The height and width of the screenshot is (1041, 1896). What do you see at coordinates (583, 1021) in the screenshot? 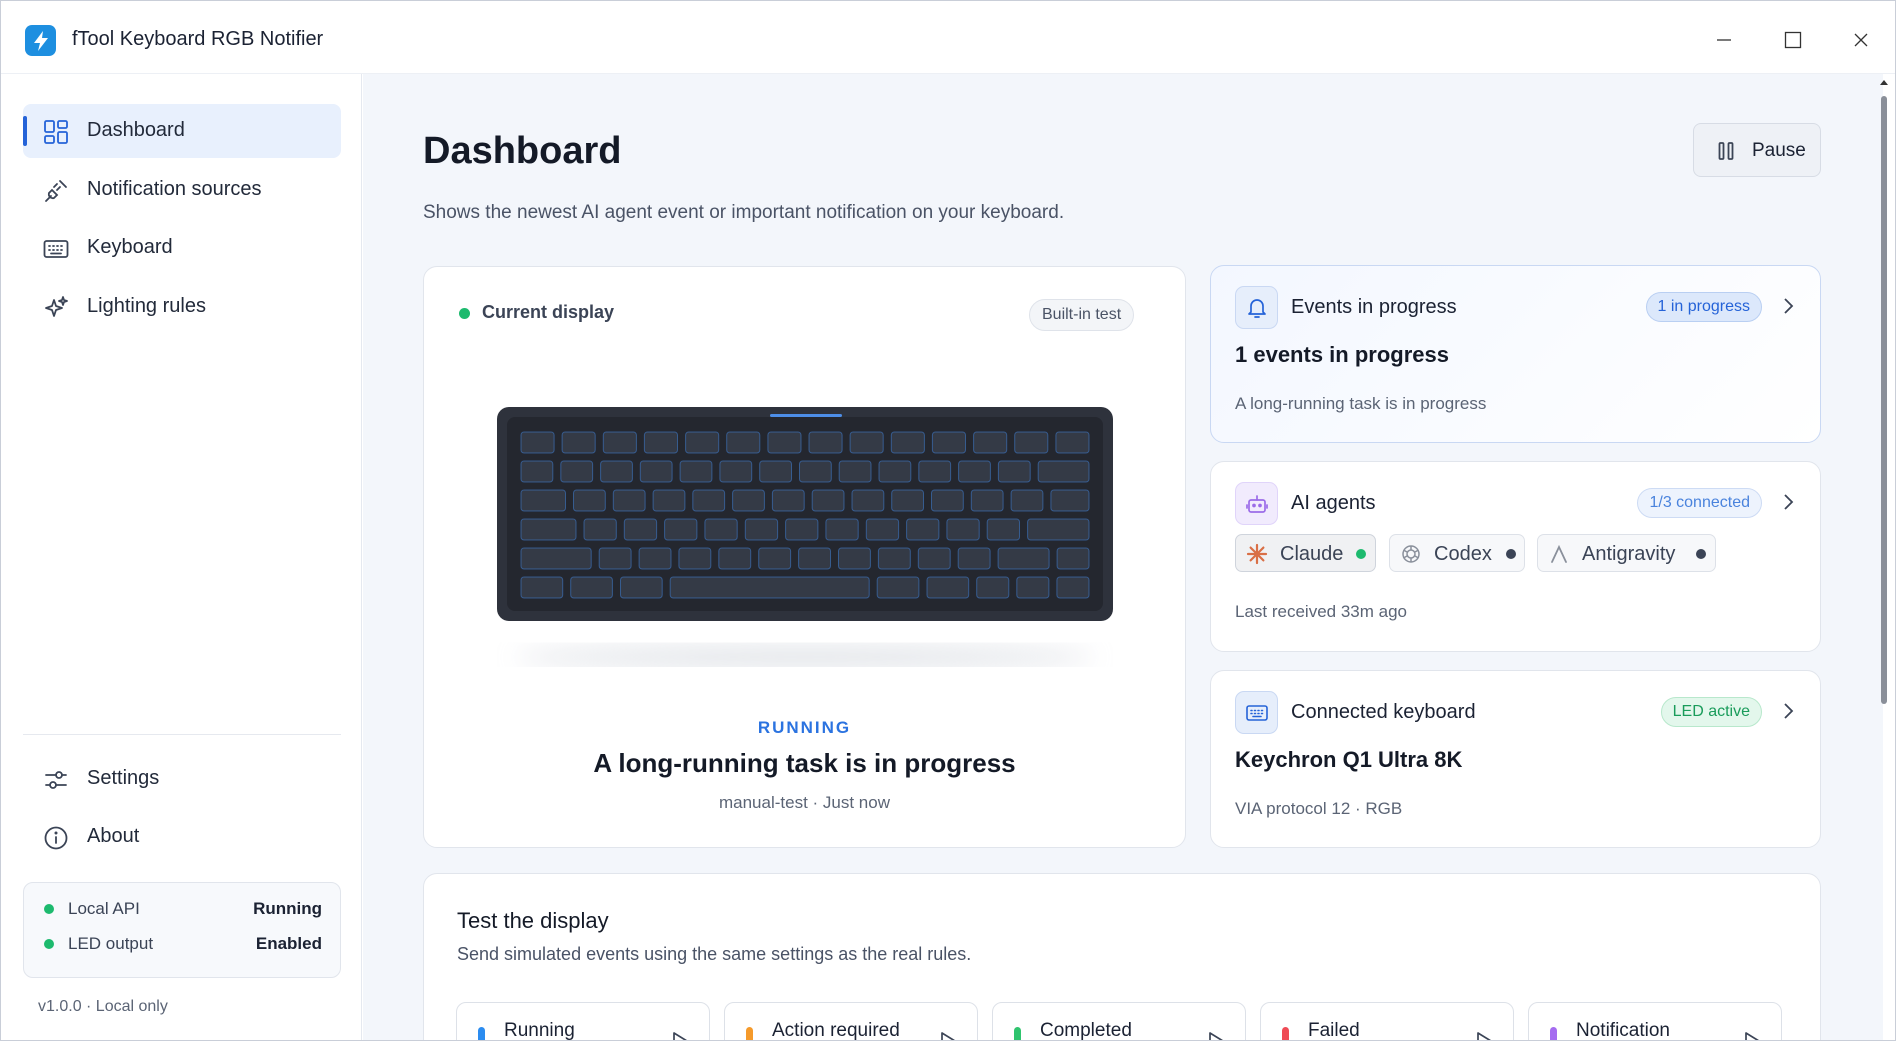
I see `test-button-running: Running` at bounding box center [583, 1021].